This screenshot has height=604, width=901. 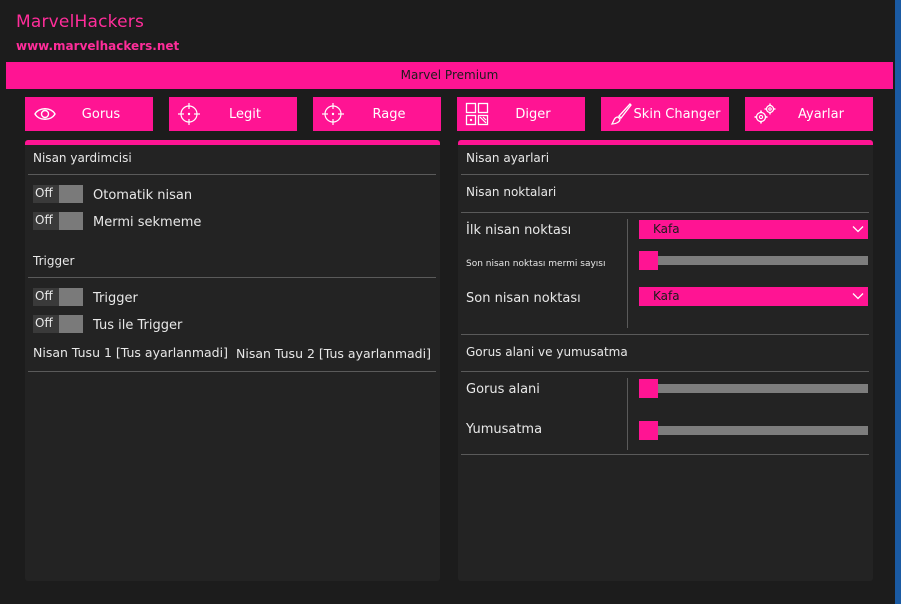 I want to click on window-title-bar: Marvel Premium, so click(x=449, y=75).